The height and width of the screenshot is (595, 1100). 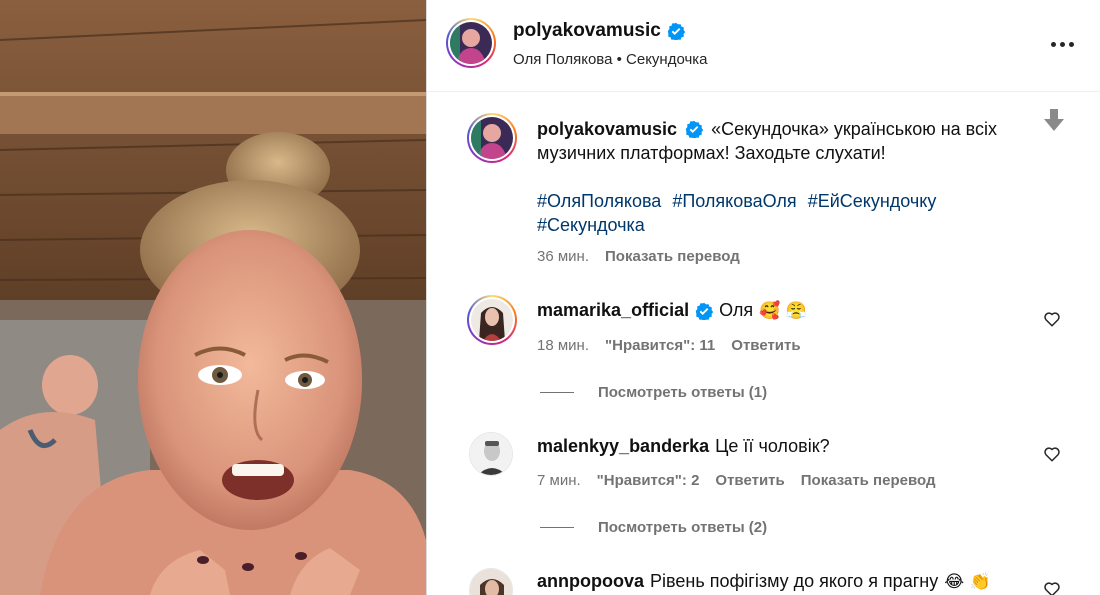 What do you see at coordinates (794, 581) in the screenshot?
I see `comment-text: Рівень пофігізму до якого я прагну` at bounding box center [794, 581].